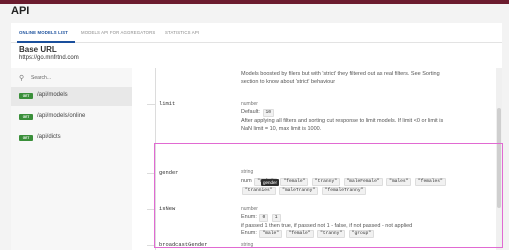 The image size is (509, 250). Describe the element at coordinates (118, 32) in the screenshot. I see `tab-models-api-for-aggregators: MODELS API FOR AGGREGATORS` at that location.